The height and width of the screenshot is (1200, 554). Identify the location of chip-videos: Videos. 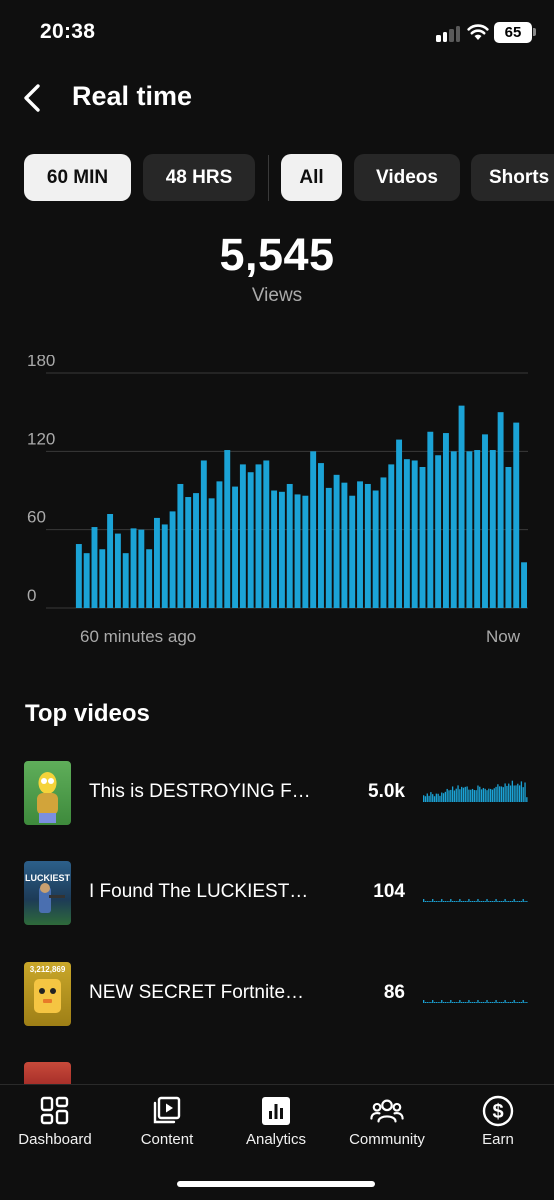
(407, 177).